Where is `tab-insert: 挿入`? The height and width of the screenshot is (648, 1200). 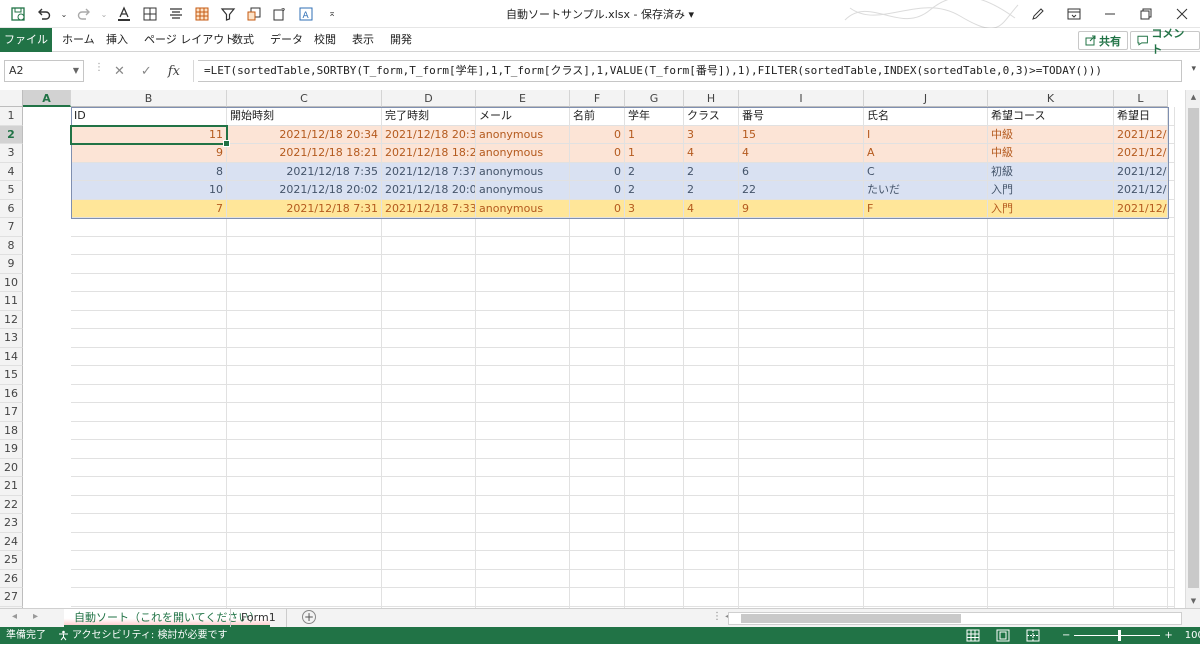
tab-insert: 挿入 is located at coordinates (117, 40).